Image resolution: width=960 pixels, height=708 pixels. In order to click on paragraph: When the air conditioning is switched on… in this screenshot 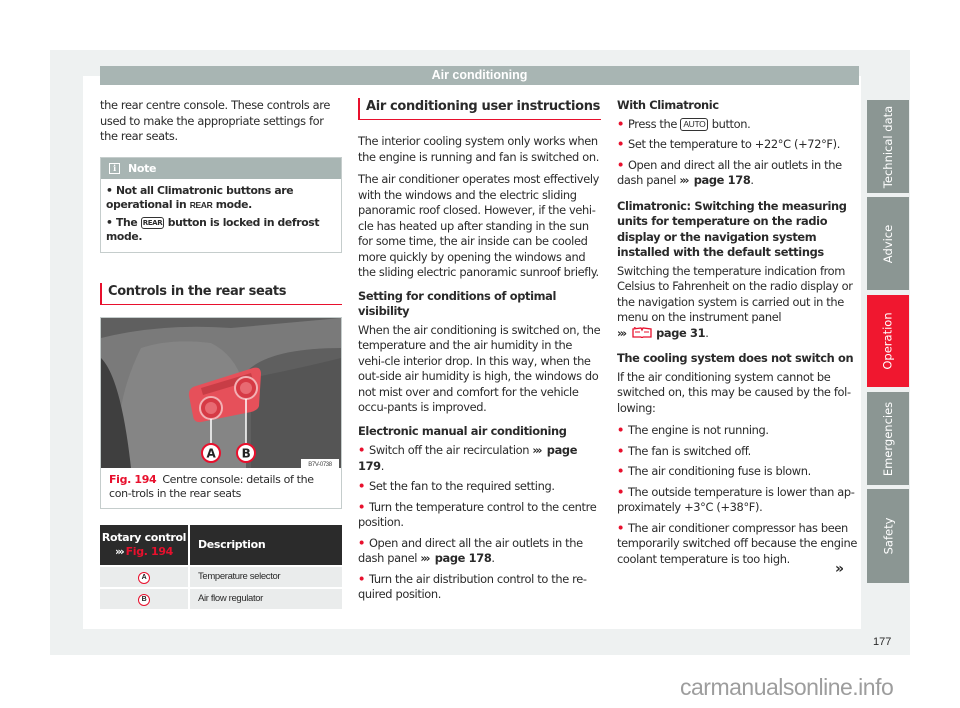, I will do `click(479, 368)`.